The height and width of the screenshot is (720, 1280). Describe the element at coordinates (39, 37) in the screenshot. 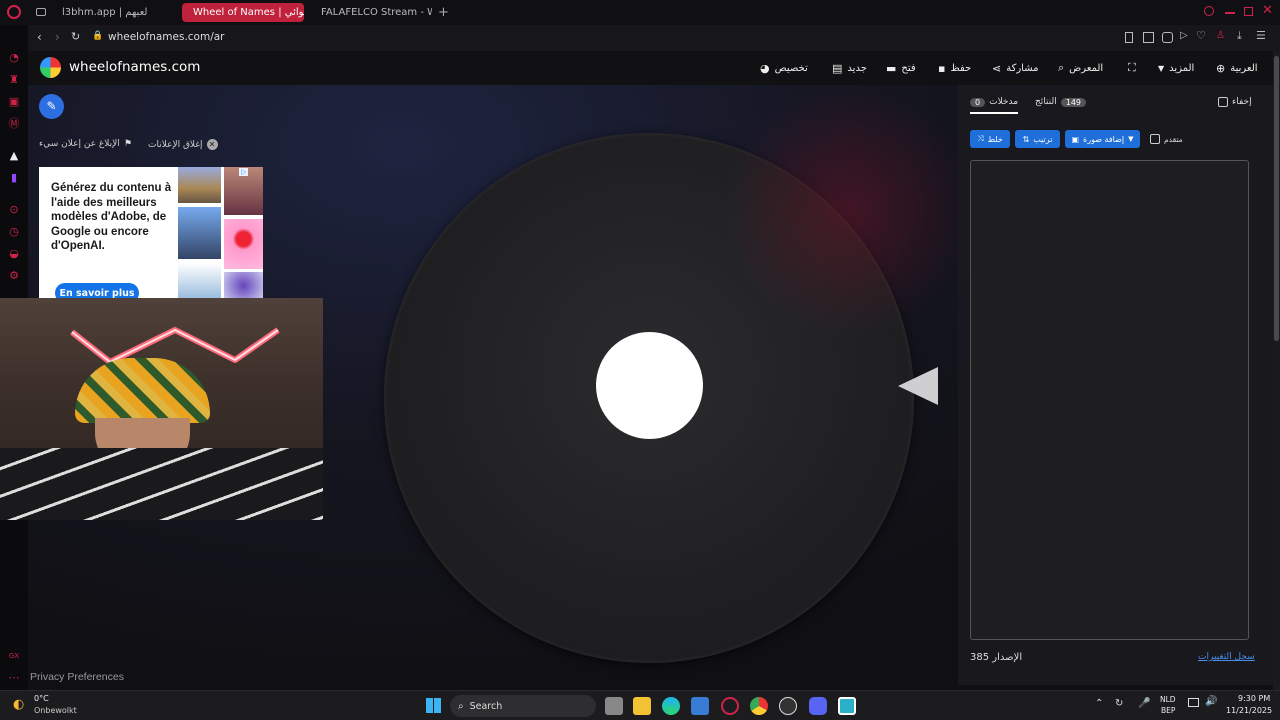

I see `back-icon: ‹` at that location.